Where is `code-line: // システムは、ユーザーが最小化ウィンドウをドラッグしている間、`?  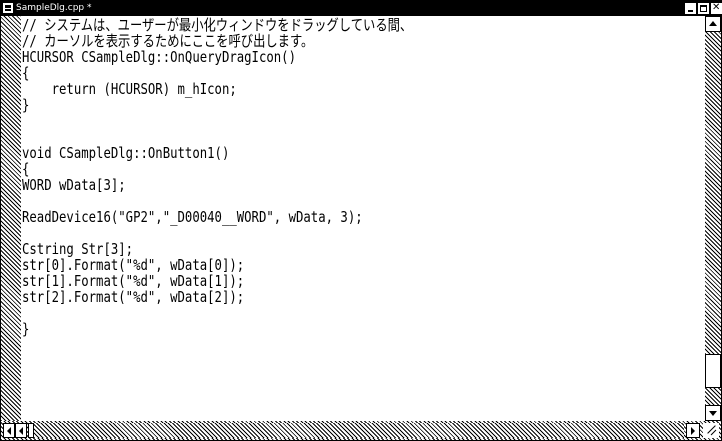 code-line: // システムは、ユーザーが最小化ウィンドウをドラッグしている間、 is located at coordinates (217, 25).